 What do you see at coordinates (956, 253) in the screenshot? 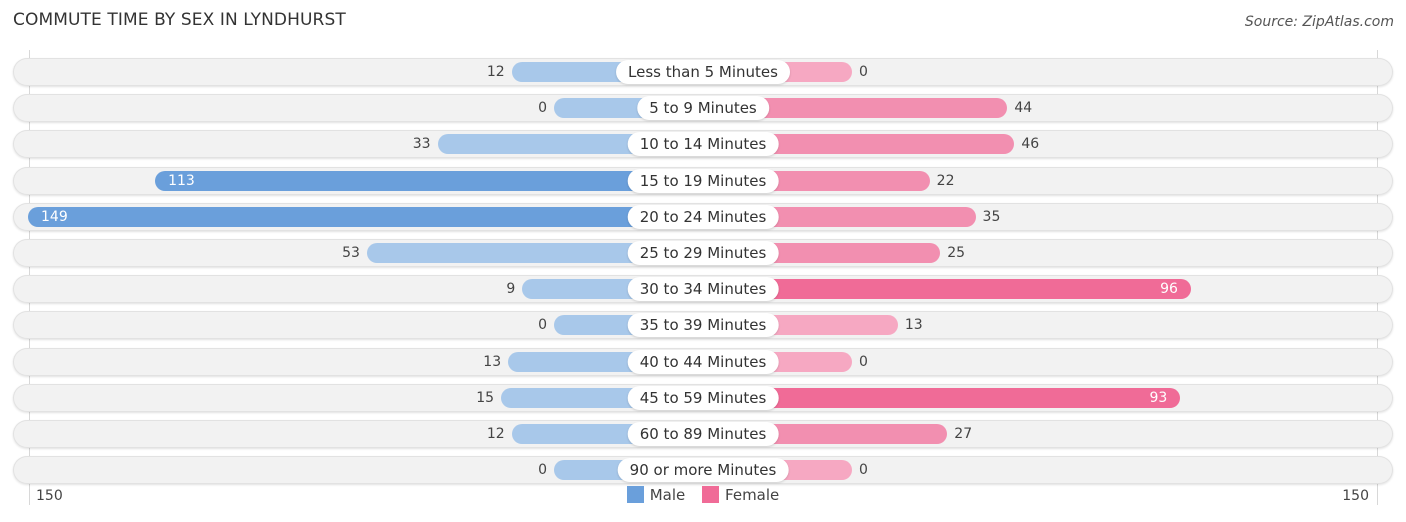
I see `value-label-female: 25` at bounding box center [956, 253].